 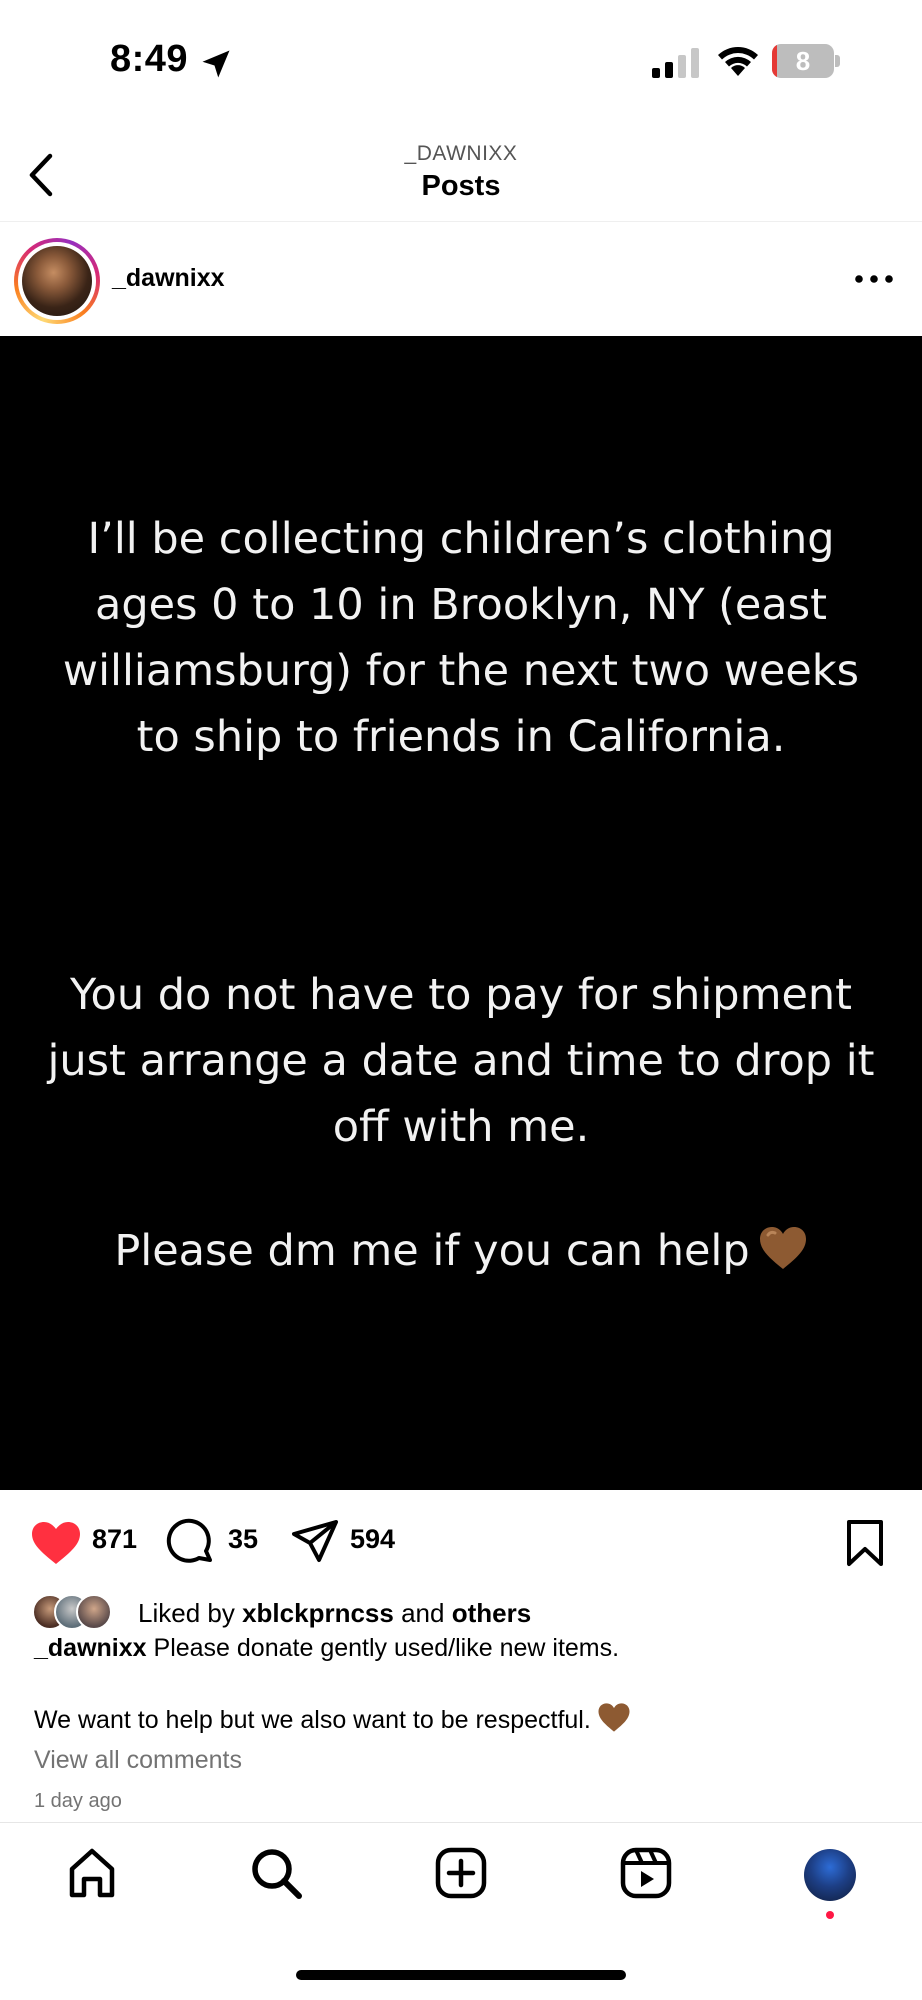 What do you see at coordinates (216, 64) in the screenshot?
I see `location-arrow-icon` at bounding box center [216, 64].